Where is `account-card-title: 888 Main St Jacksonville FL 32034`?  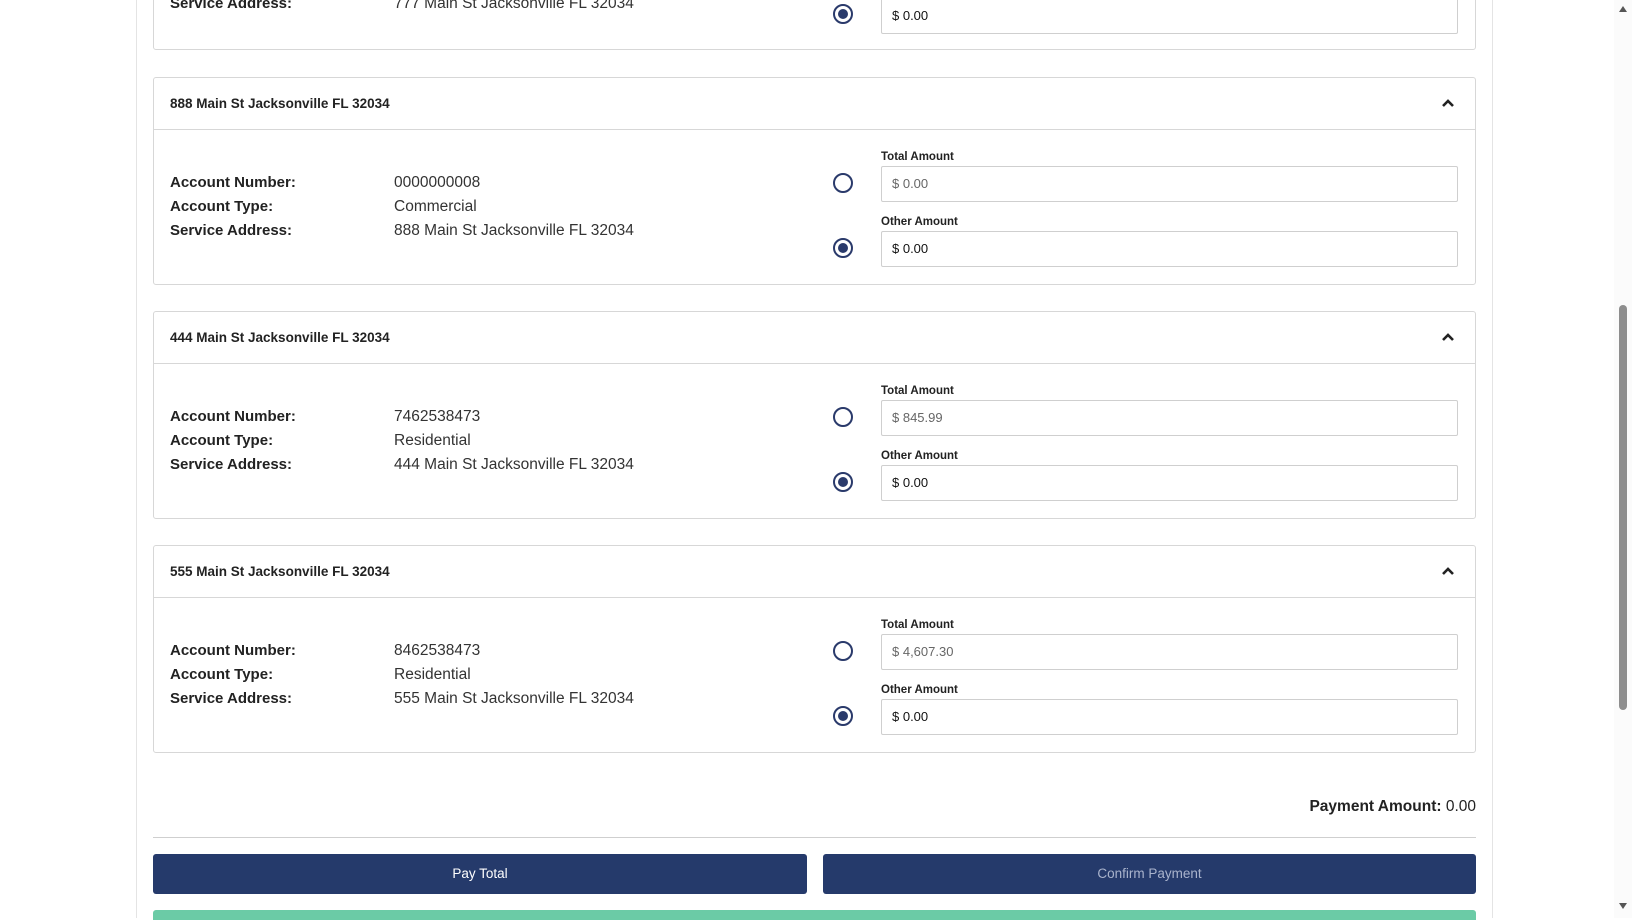
account-card-title: 888 Main St Jacksonville FL 32034 is located at coordinates (280, 103).